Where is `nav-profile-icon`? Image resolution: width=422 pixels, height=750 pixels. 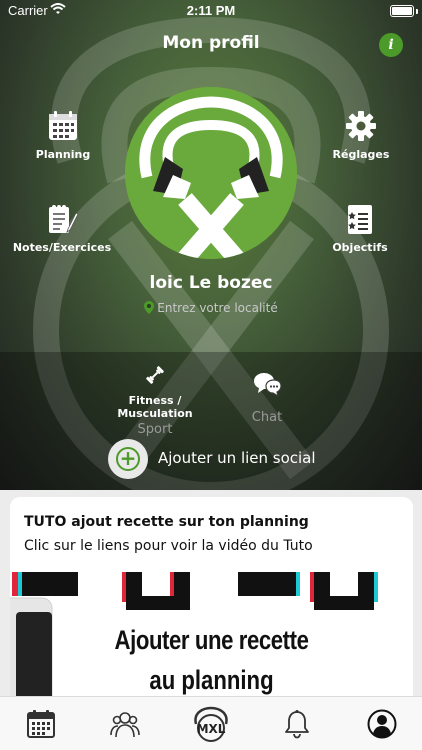
nav-profile-icon is located at coordinates (382, 724).